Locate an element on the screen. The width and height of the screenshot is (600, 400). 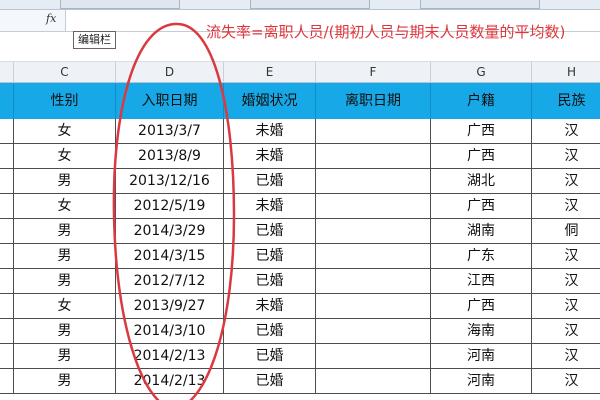
header-domicile: 户籍 is located at coordinates (481, 101).